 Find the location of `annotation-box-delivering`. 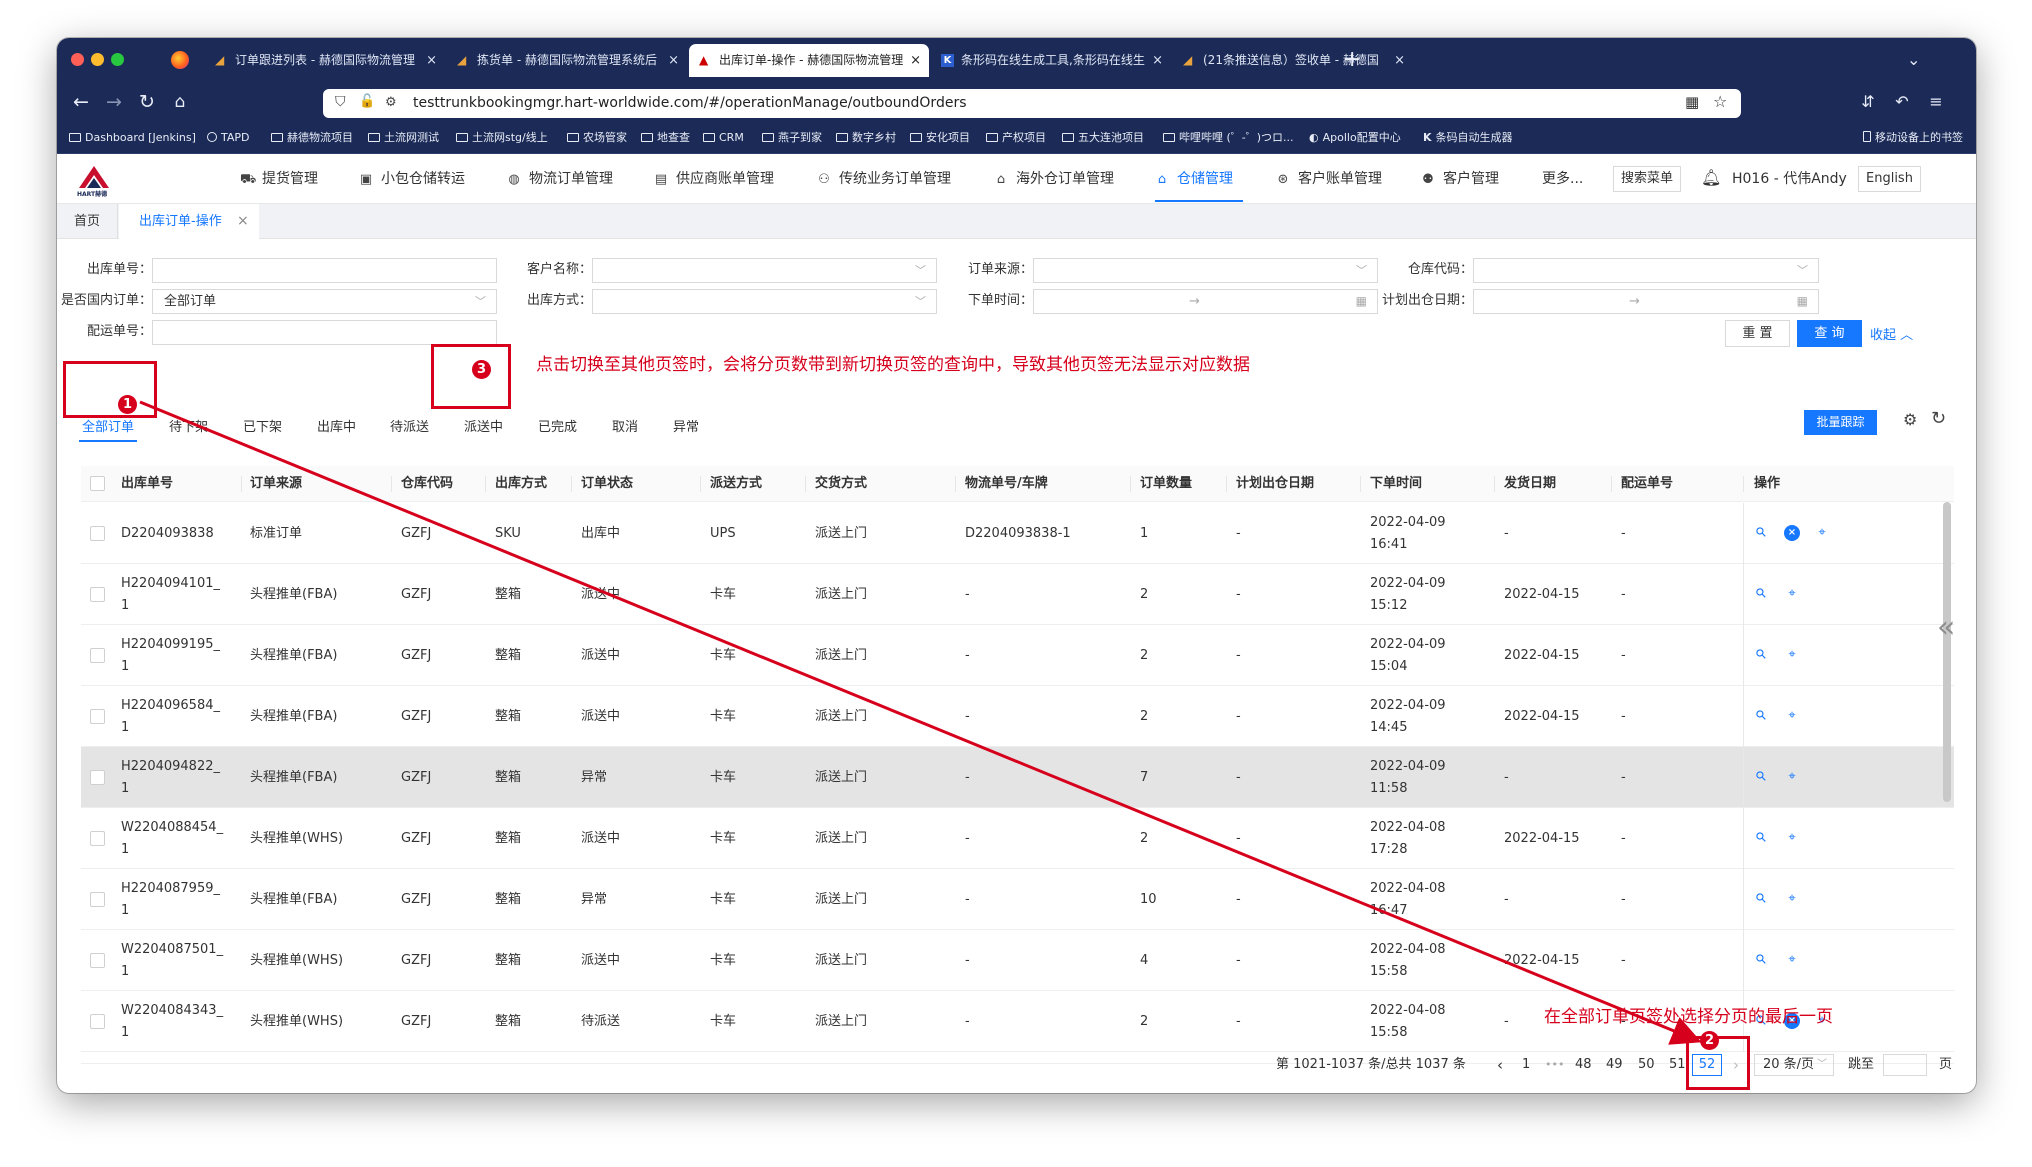

annotation-box-delivering is located at coordinates (471, 376).